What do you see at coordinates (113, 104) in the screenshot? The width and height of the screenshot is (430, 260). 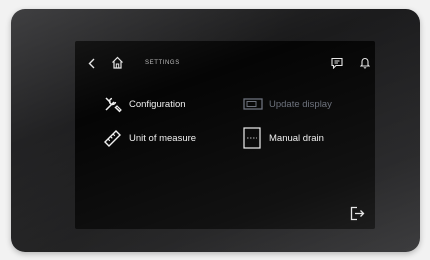 I see `tools-icon` at bounding box center [113, 104].